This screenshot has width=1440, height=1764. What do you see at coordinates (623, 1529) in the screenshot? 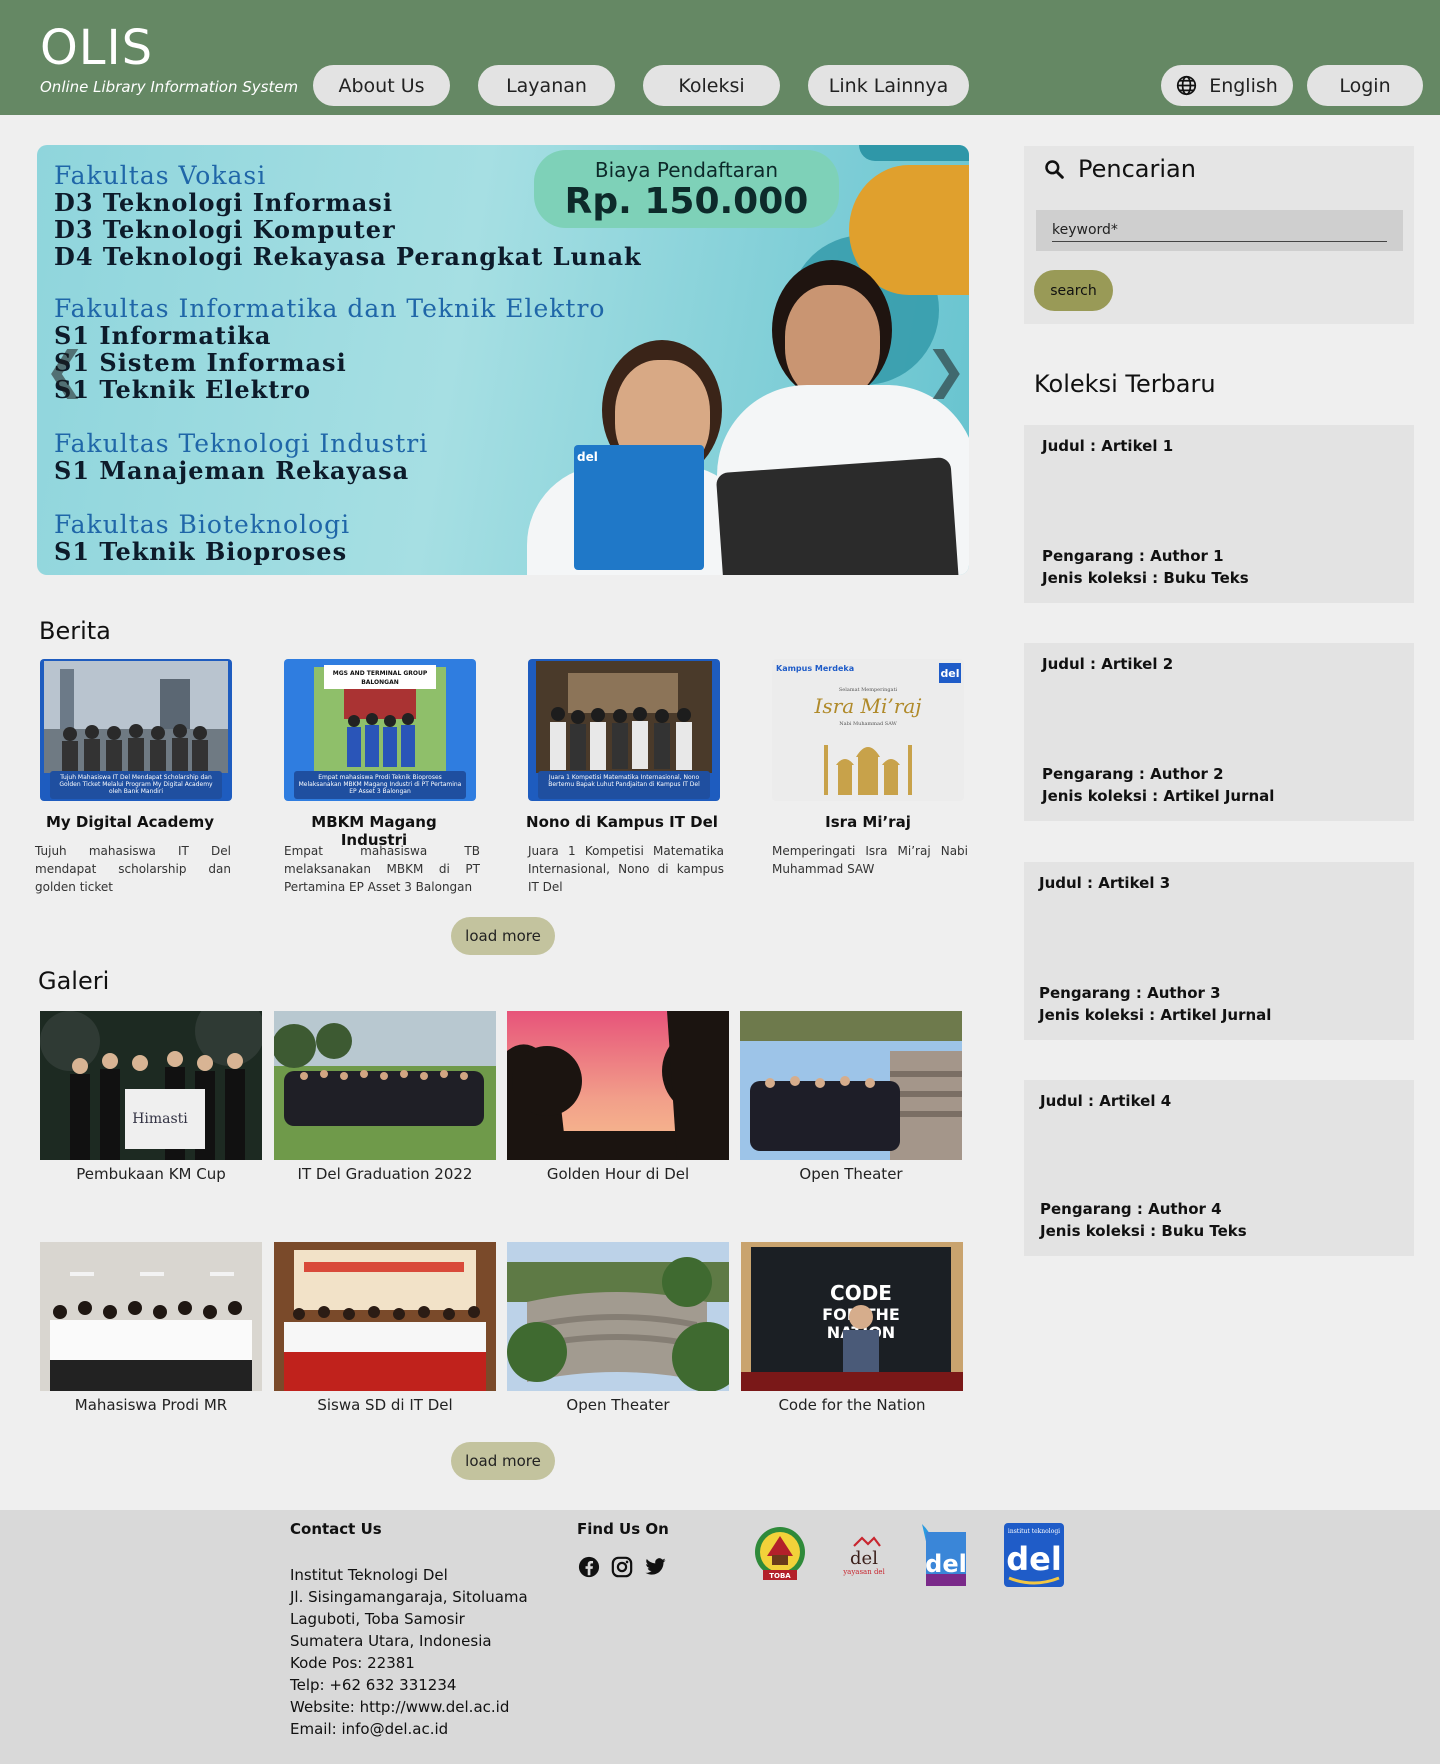
I see `find-us-title: Find Us On` at bounding box center [623, 1529].